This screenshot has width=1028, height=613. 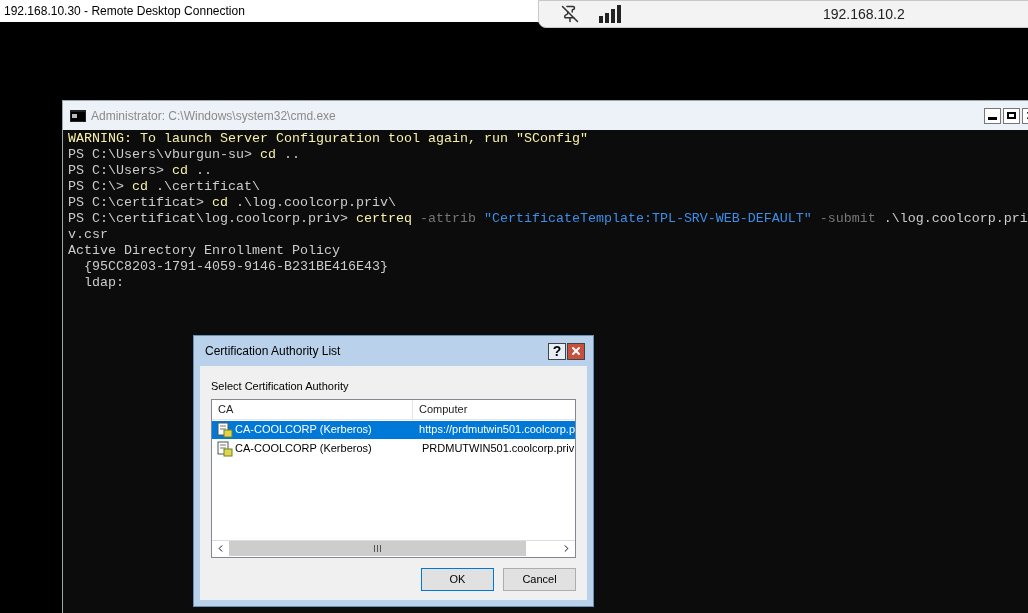 What do you see at coordinates (273, 351) in the screenshot?
I see `dialog-title: Certification Authority List` at bounding box center [273, 351].